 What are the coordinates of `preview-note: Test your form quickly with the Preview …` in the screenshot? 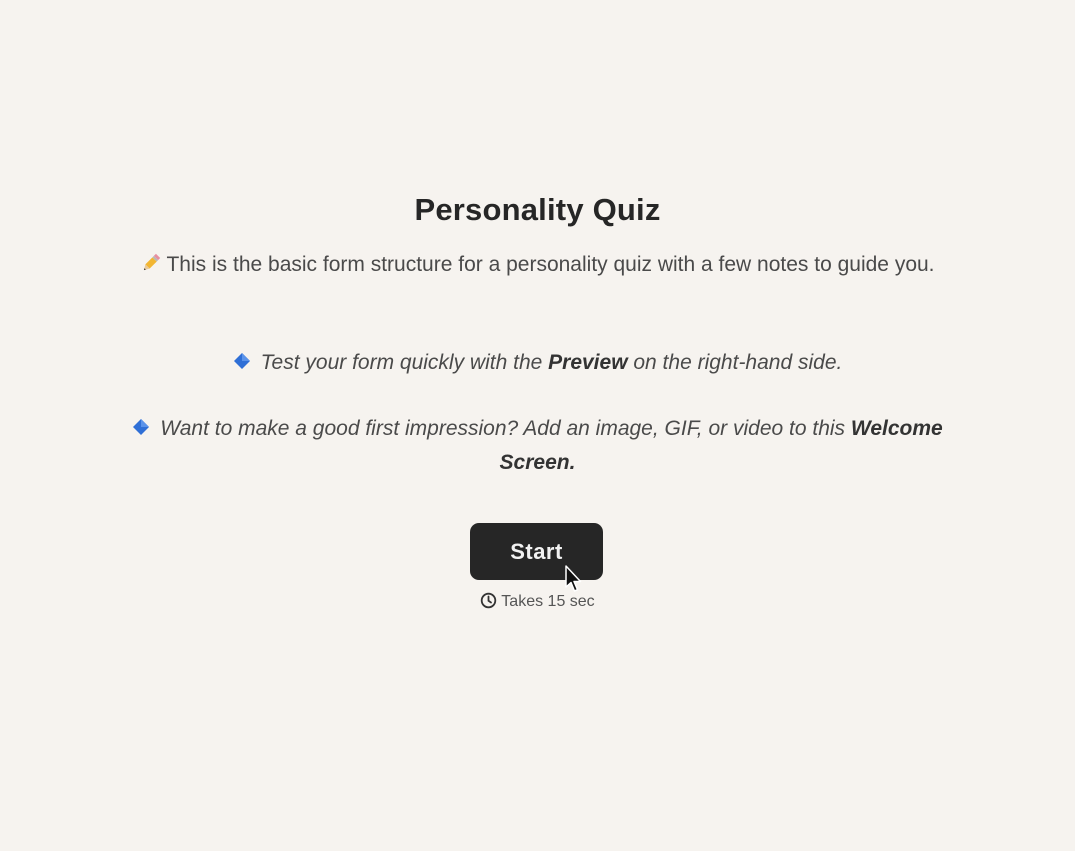 It's located at (537, 363).